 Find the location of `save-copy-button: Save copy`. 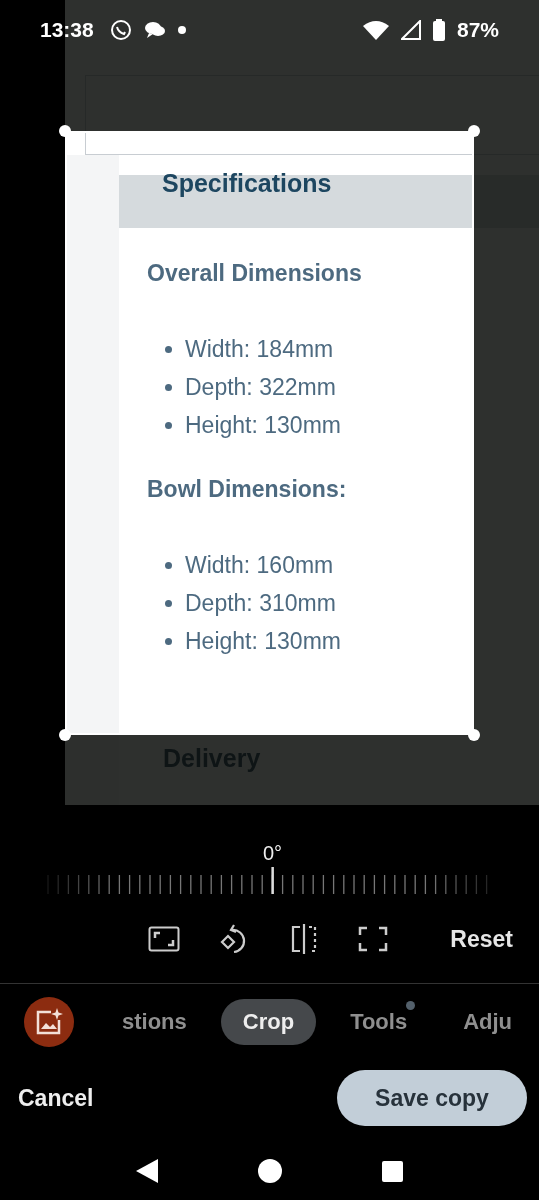

save-copy-button: Save copy is located at coordinates (432, 1098).